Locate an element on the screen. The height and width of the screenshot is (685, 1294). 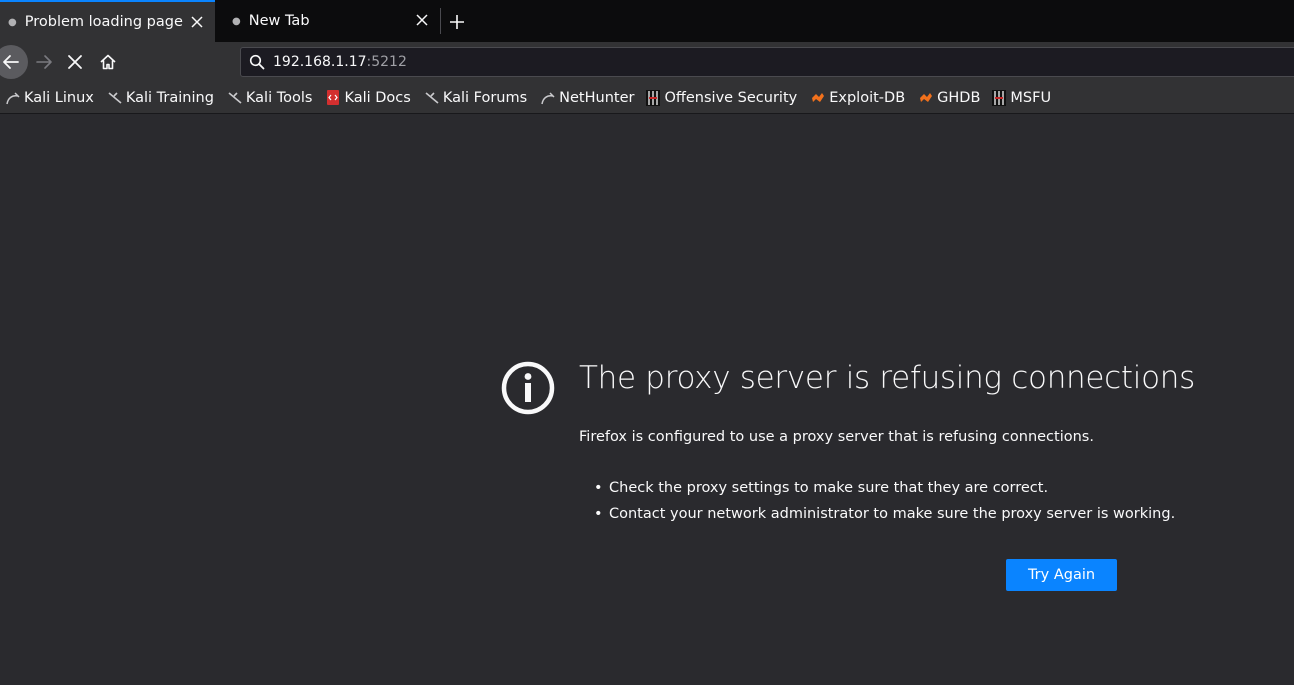
bookmark-nethunter: NetHunter is located at coordinates (587, 98).